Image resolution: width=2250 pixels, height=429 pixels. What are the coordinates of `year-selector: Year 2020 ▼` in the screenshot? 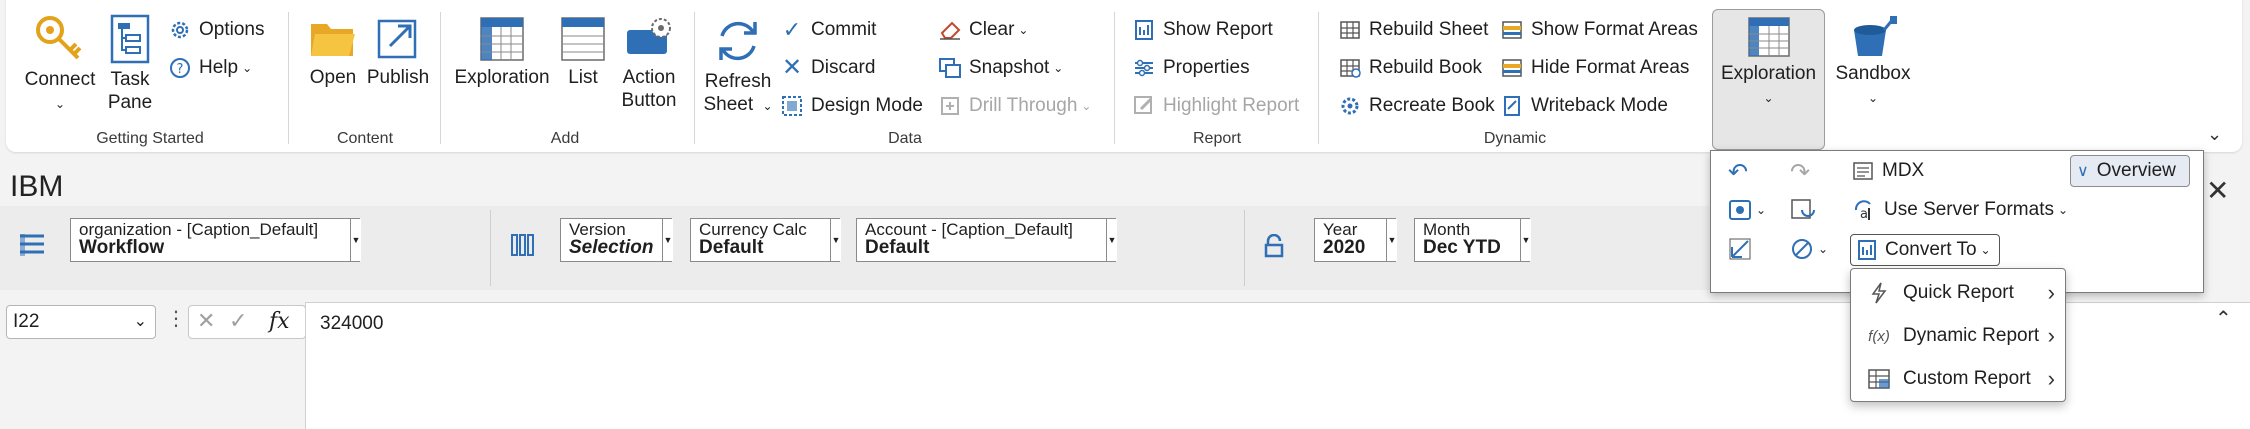 It's located at (1355, 240).